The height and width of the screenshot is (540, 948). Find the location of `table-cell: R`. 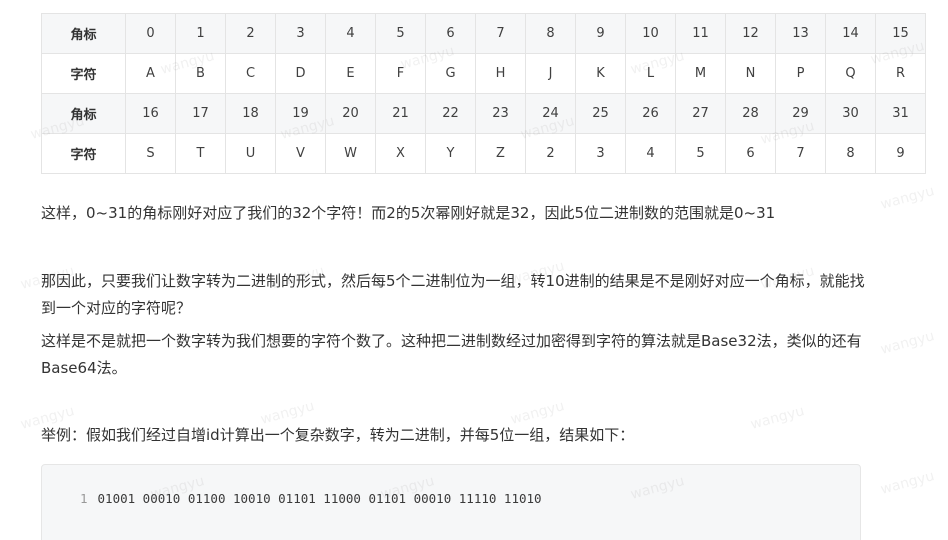

table-cell: R is located at coordinates (900, 73).